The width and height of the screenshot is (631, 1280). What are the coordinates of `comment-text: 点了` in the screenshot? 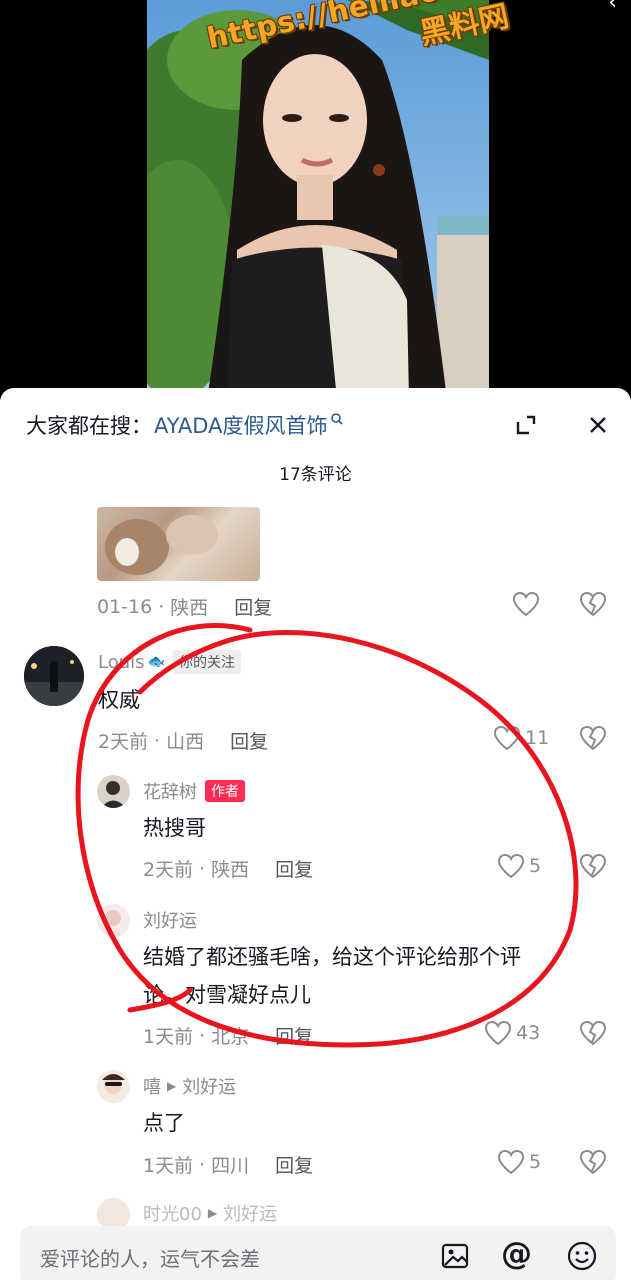 It's located at (164, 1123).